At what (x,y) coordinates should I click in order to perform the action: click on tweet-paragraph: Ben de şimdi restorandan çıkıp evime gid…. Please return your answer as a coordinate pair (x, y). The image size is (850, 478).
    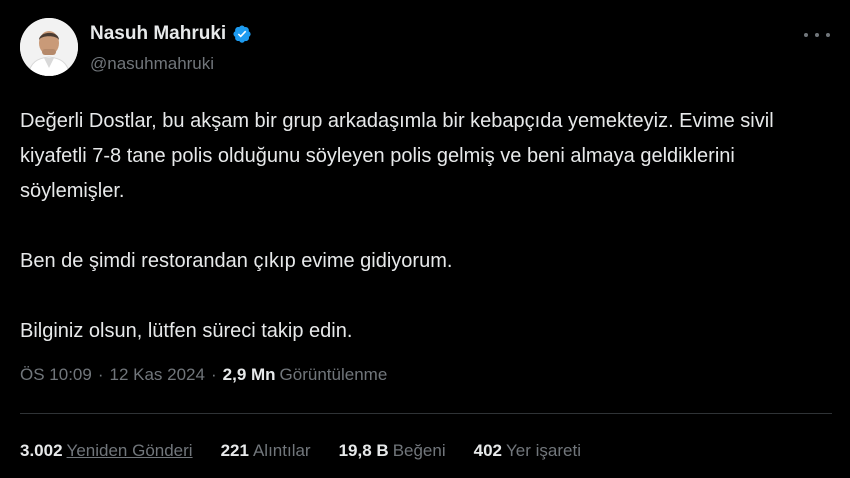
    Looking at the image, I should click on (236, 261).